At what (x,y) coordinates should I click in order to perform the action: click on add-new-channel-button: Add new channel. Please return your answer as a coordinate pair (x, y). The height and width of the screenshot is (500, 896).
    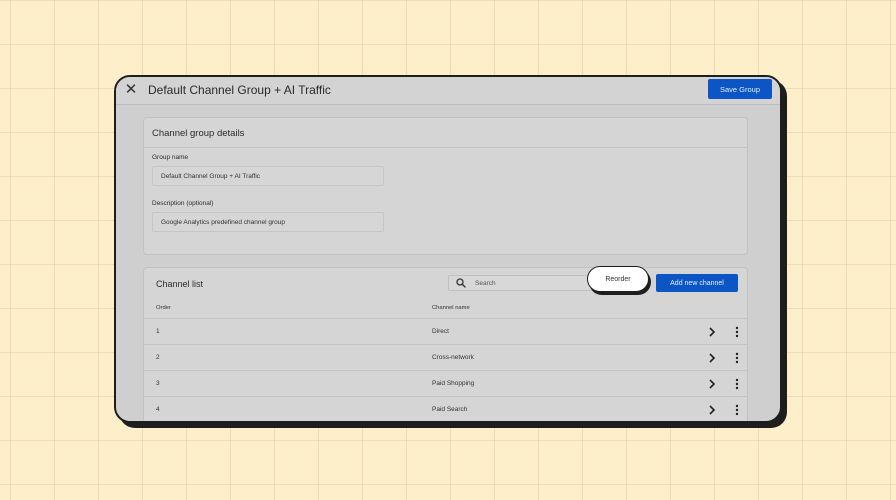
    Looking at the image, I should click on (697, 283).